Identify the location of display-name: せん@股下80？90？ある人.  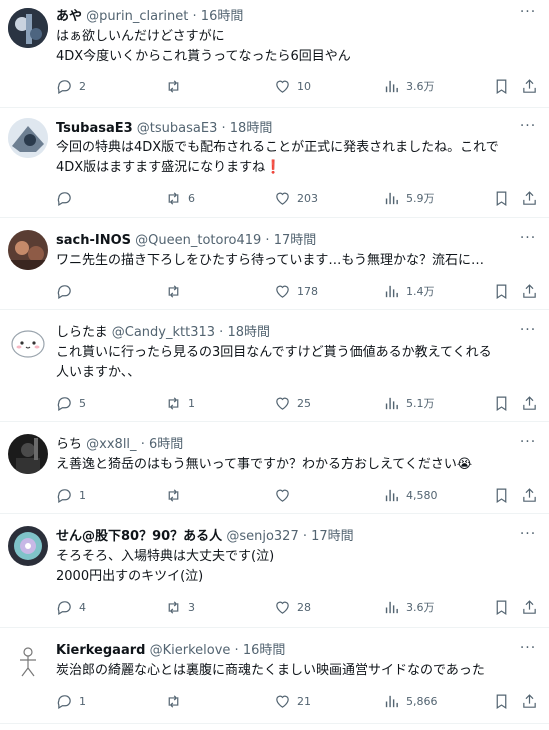
(139, 536).